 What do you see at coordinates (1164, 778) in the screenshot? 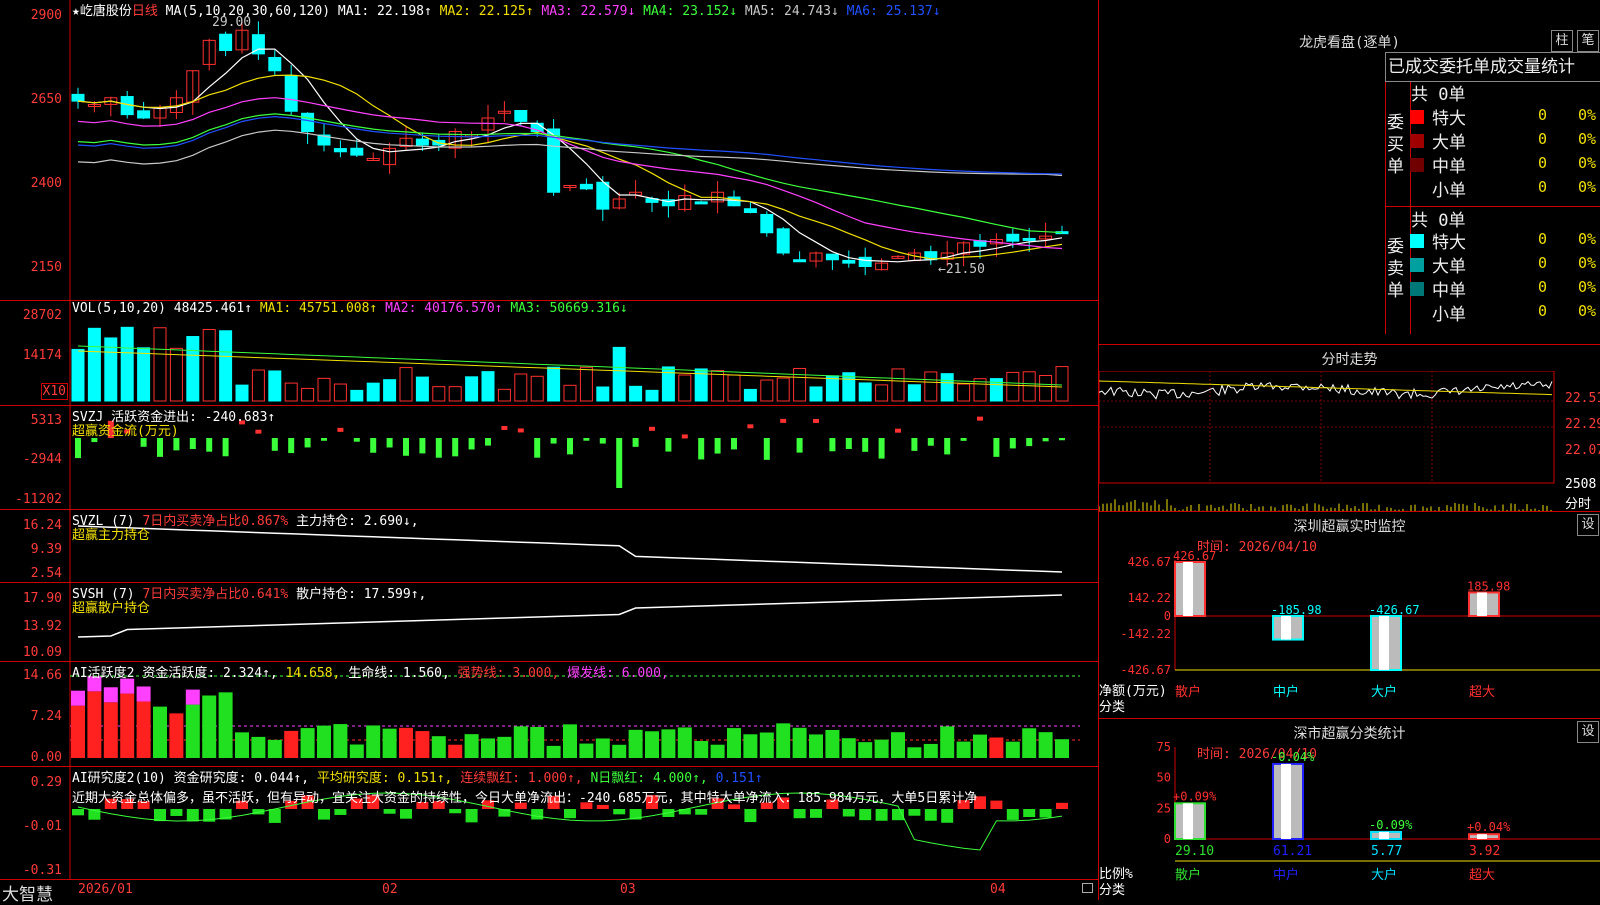
I see `classify-tick: 50` at bounding box center [1164, 778].